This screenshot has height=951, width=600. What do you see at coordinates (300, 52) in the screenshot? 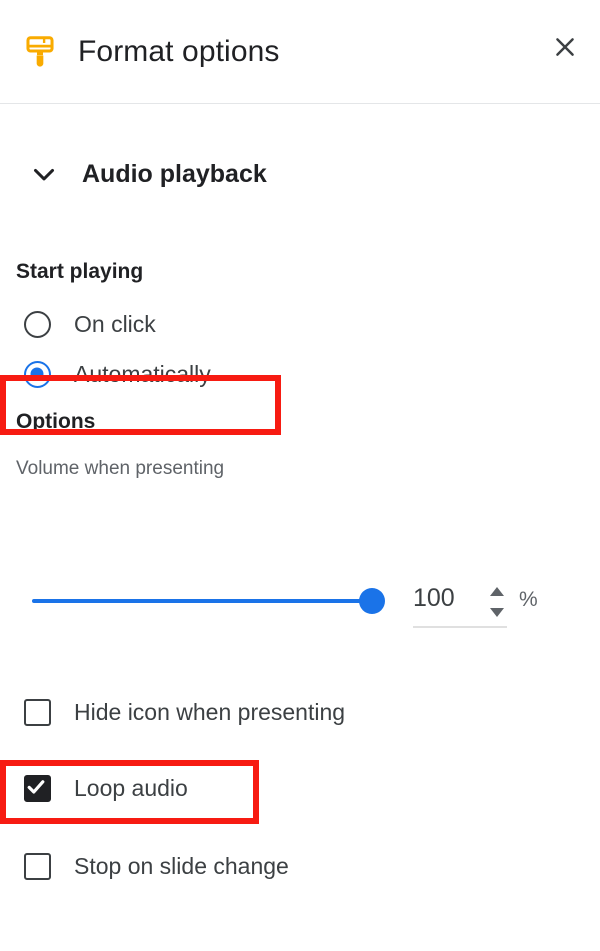
I see `panel-header: Format options` at bounding box center [300, 52].